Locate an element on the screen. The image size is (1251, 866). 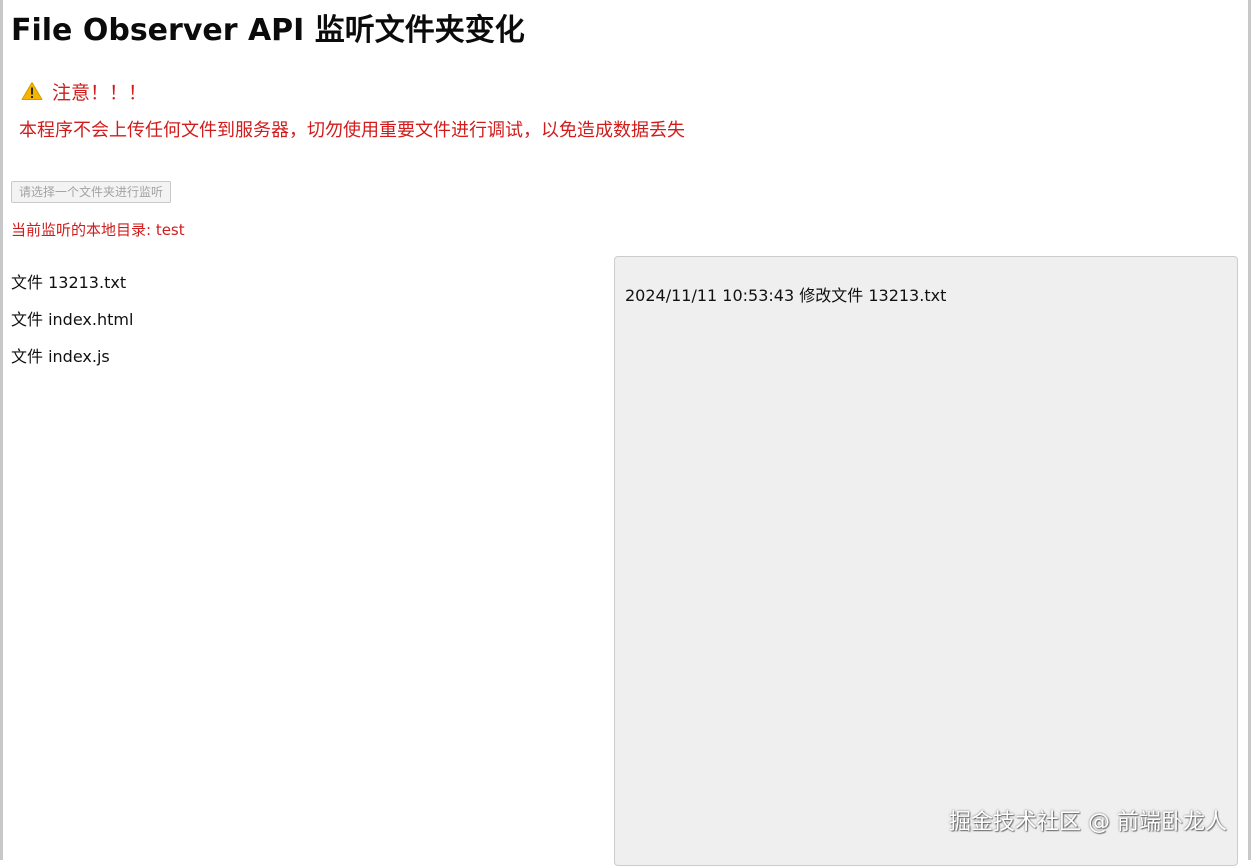
notice-body: 本程序不会上传任何文件到服务器，切勿使用重要文件进行调试，以免造成数据丢失 is located at coordinates (352, 130).